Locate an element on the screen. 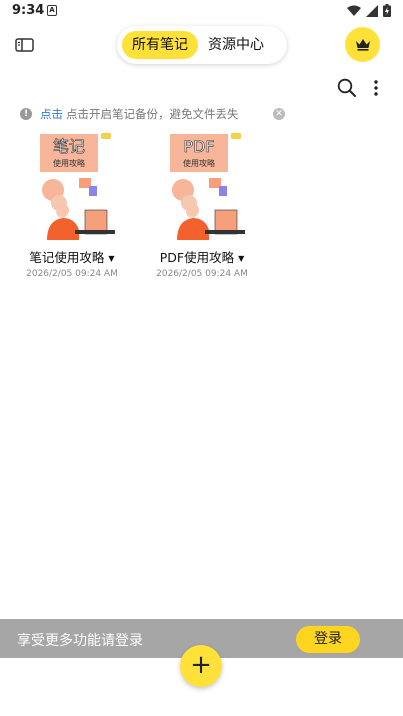 This screenshot has width=403, height=716. note-cover-thumbnail: 笔记 使用攻略 is located at coordinates (75, 185).